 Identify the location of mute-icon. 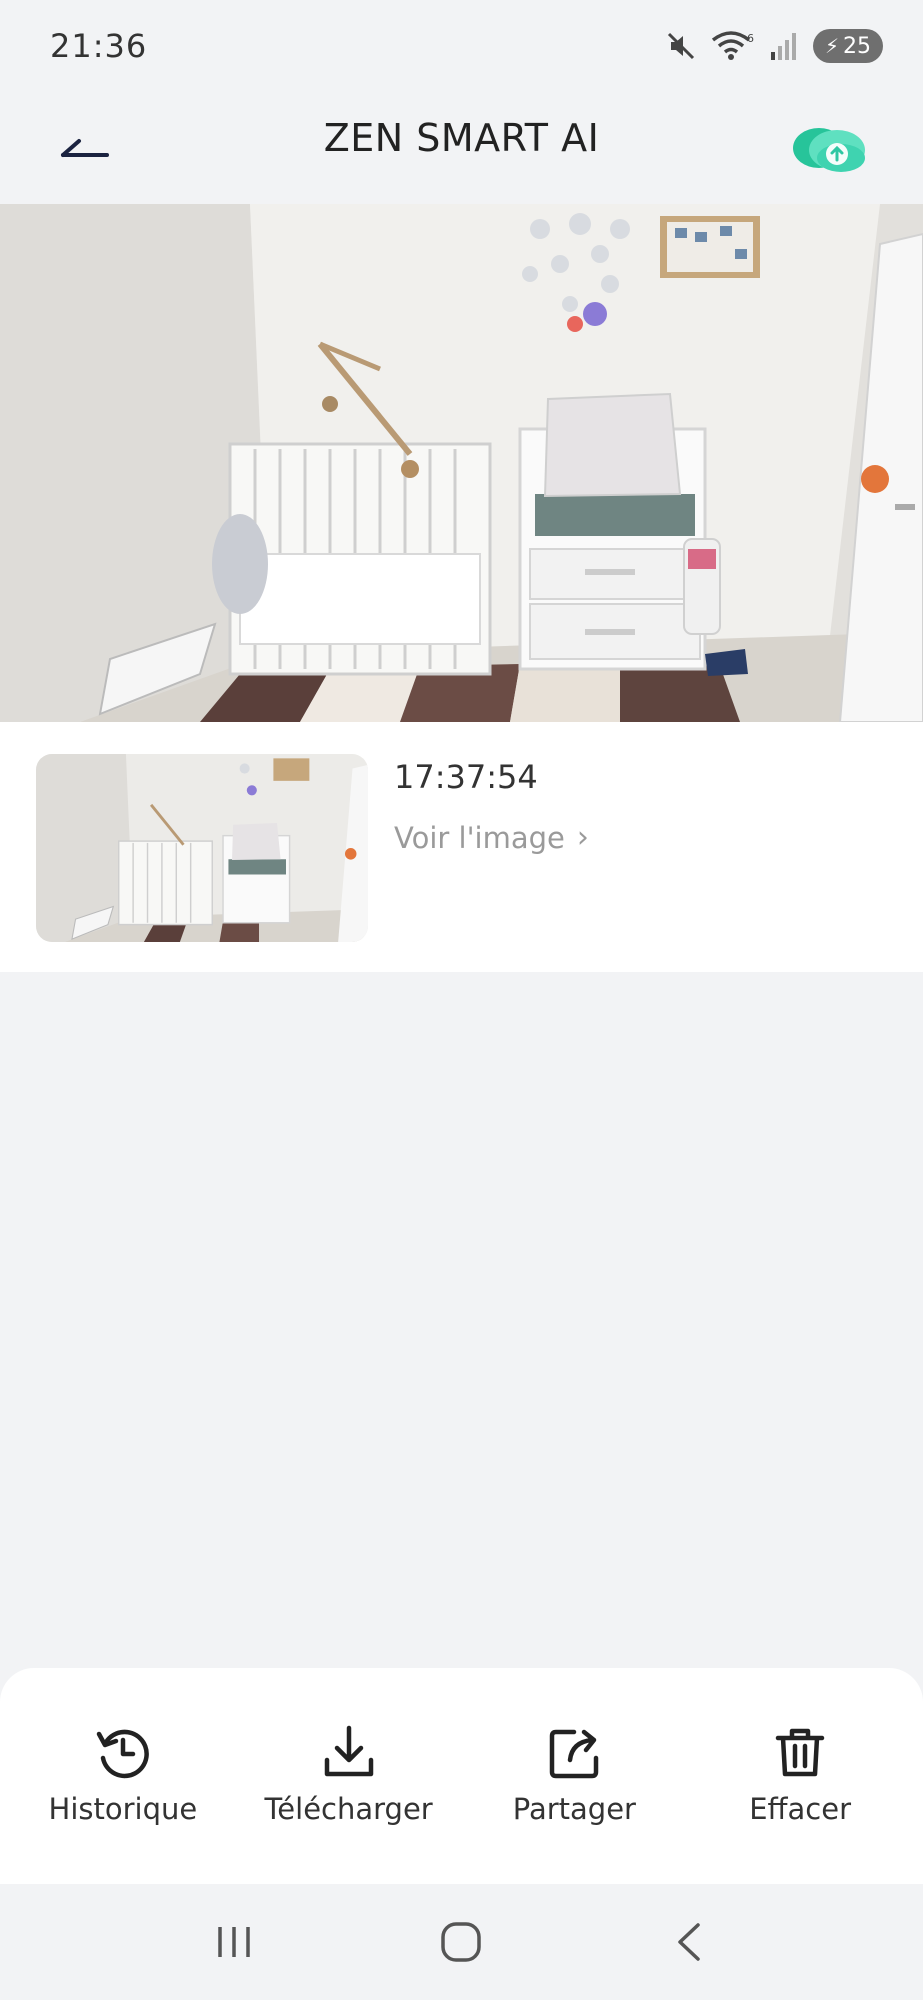
(681, 46).